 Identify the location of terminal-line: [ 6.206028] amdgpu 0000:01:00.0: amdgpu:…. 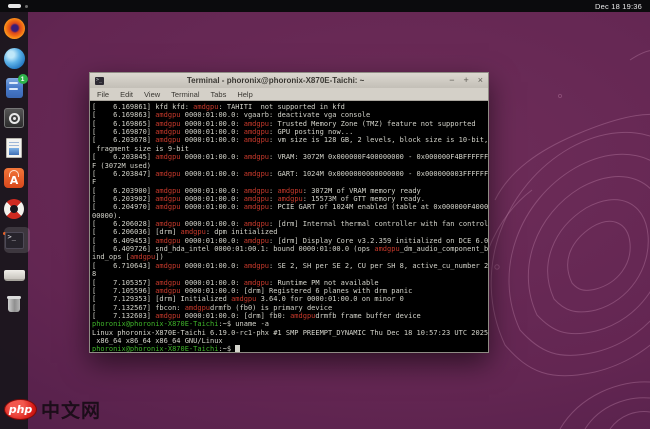
(290, 224).